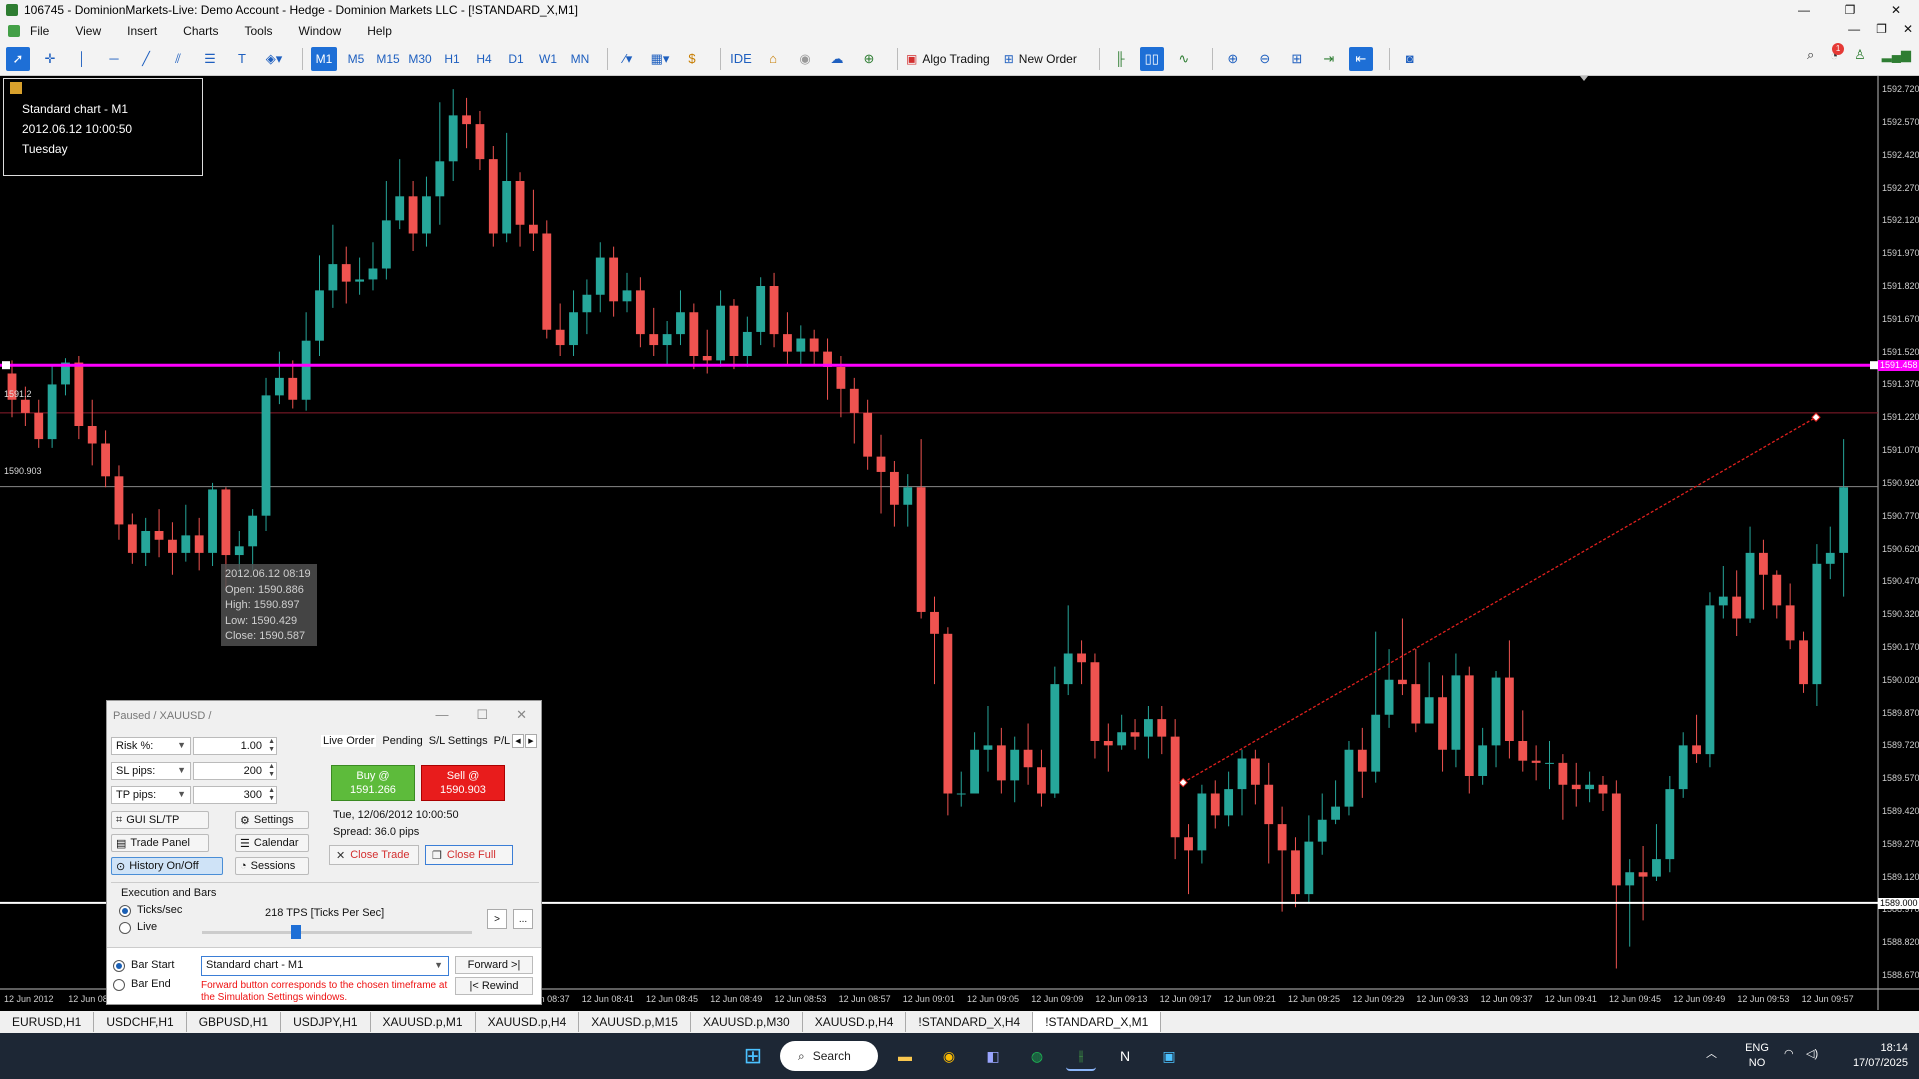 This screenshot has width=1919, height=1079. What do you see at coordinates (14, 31) in the screenshot?
I see `chart-window-icon` at bounding box center [14, 31].